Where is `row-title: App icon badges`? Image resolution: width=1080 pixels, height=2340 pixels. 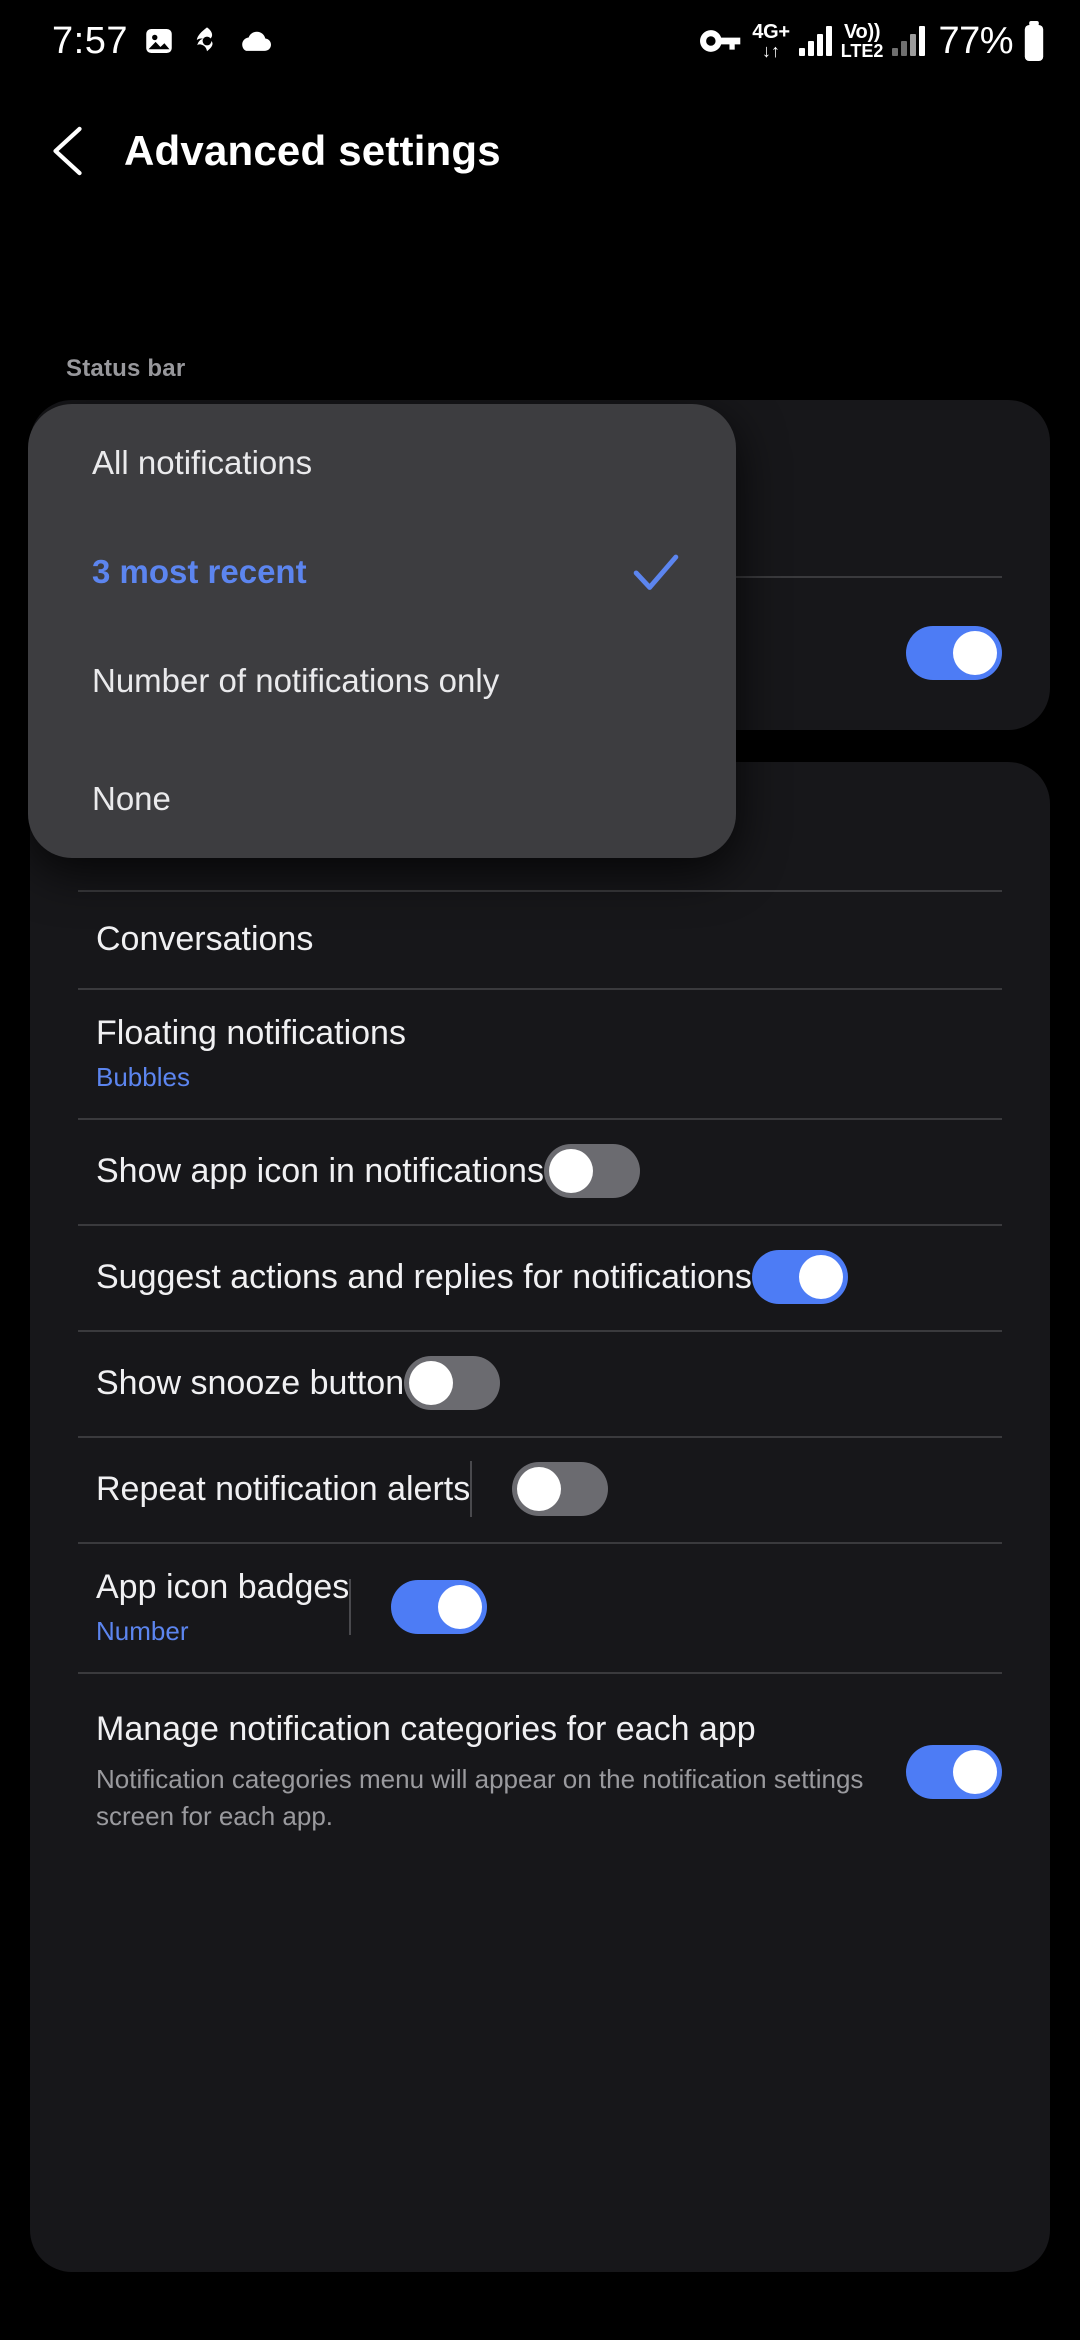 row-title: App icon badges is located at coordinates (223, 1586).